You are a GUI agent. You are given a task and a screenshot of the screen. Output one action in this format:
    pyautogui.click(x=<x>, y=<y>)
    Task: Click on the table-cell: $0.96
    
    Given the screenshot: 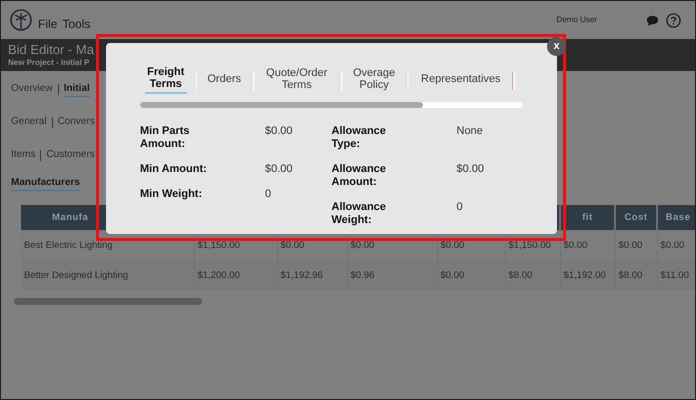 What is the action you would take?
    pyautogui.click(x=392, y=275)
    